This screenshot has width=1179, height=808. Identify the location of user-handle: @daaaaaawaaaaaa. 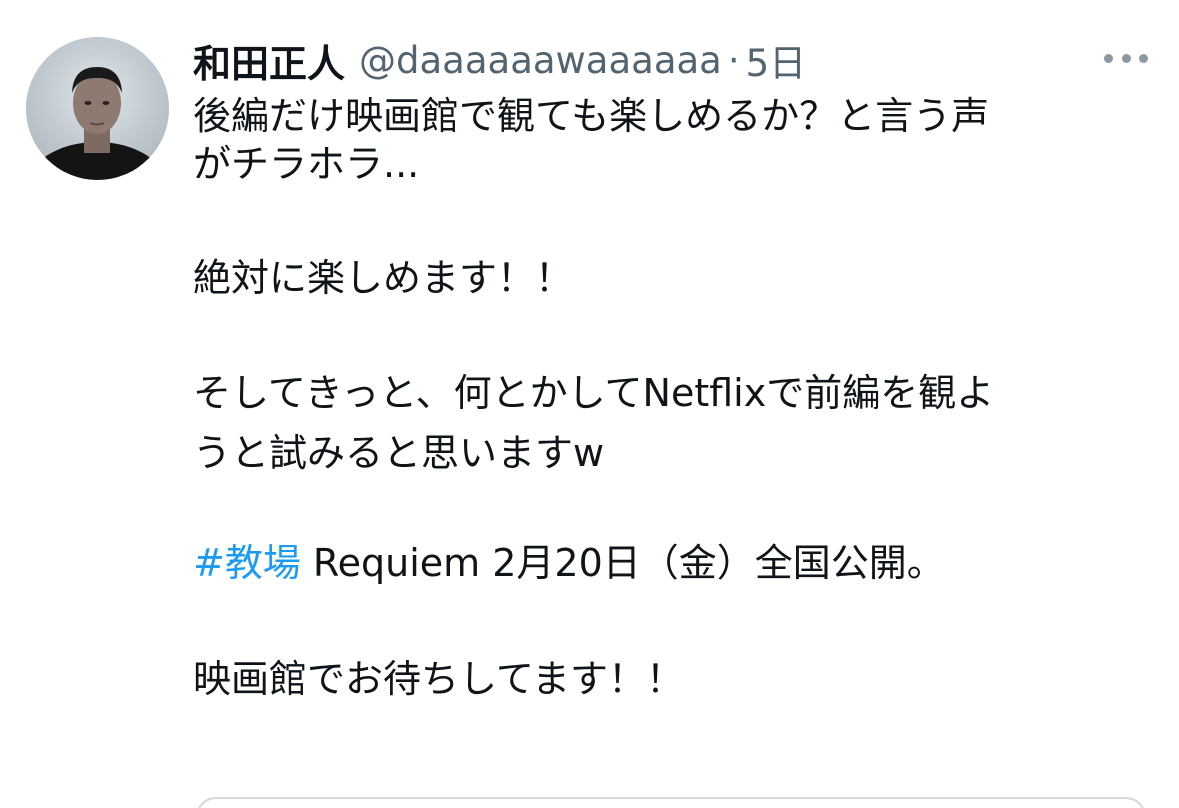
(540, 60).